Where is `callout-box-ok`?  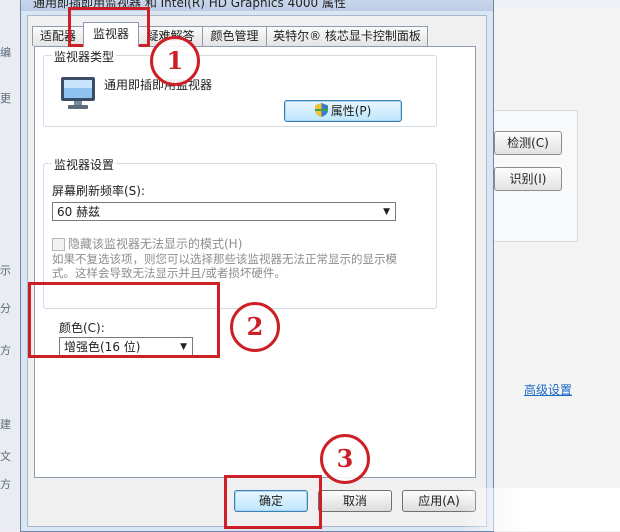
callout-box-ok is located at coordinates (273, 502).